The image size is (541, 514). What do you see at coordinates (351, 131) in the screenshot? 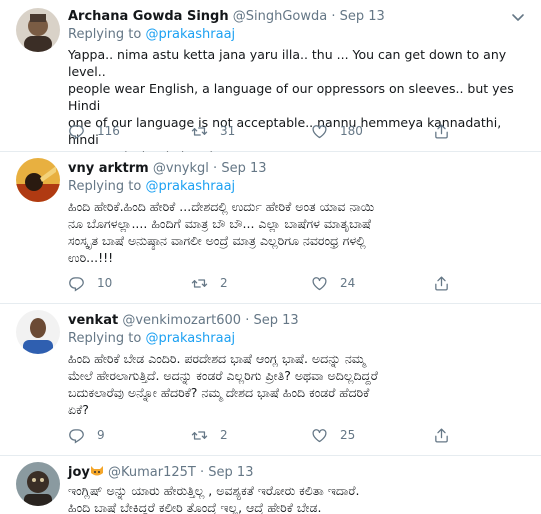
I see `like-count: 180` at bounding box center [351, 131].